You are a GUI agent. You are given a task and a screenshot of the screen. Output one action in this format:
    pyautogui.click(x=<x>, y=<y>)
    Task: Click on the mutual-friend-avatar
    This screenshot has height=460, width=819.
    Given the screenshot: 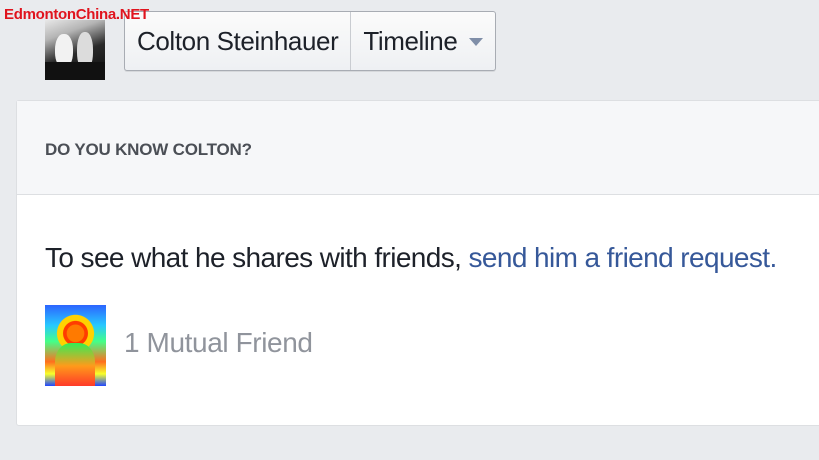 What is the action you would take?
    pyautogui.click(x=75, y=345)
    